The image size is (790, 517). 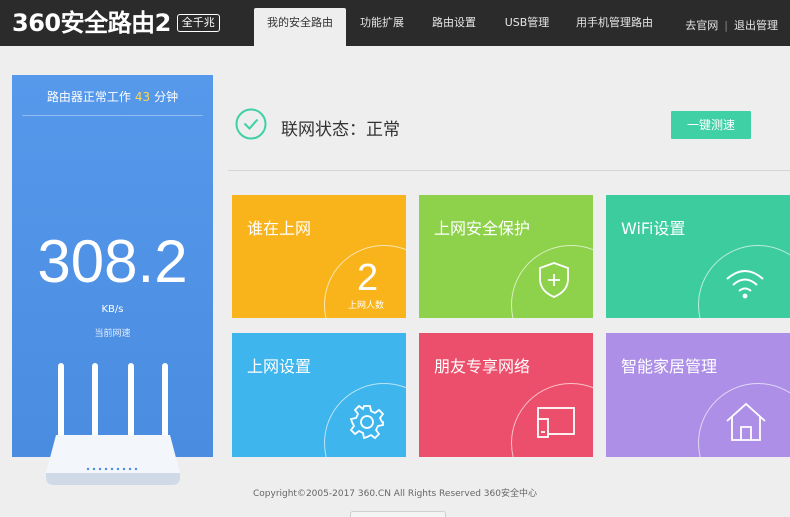 What do you see at coordinates (319, 256) in the screenshot?
I see `tile-who-online: 谁在上网 2 上网人数` at bounding box center [319, 256].